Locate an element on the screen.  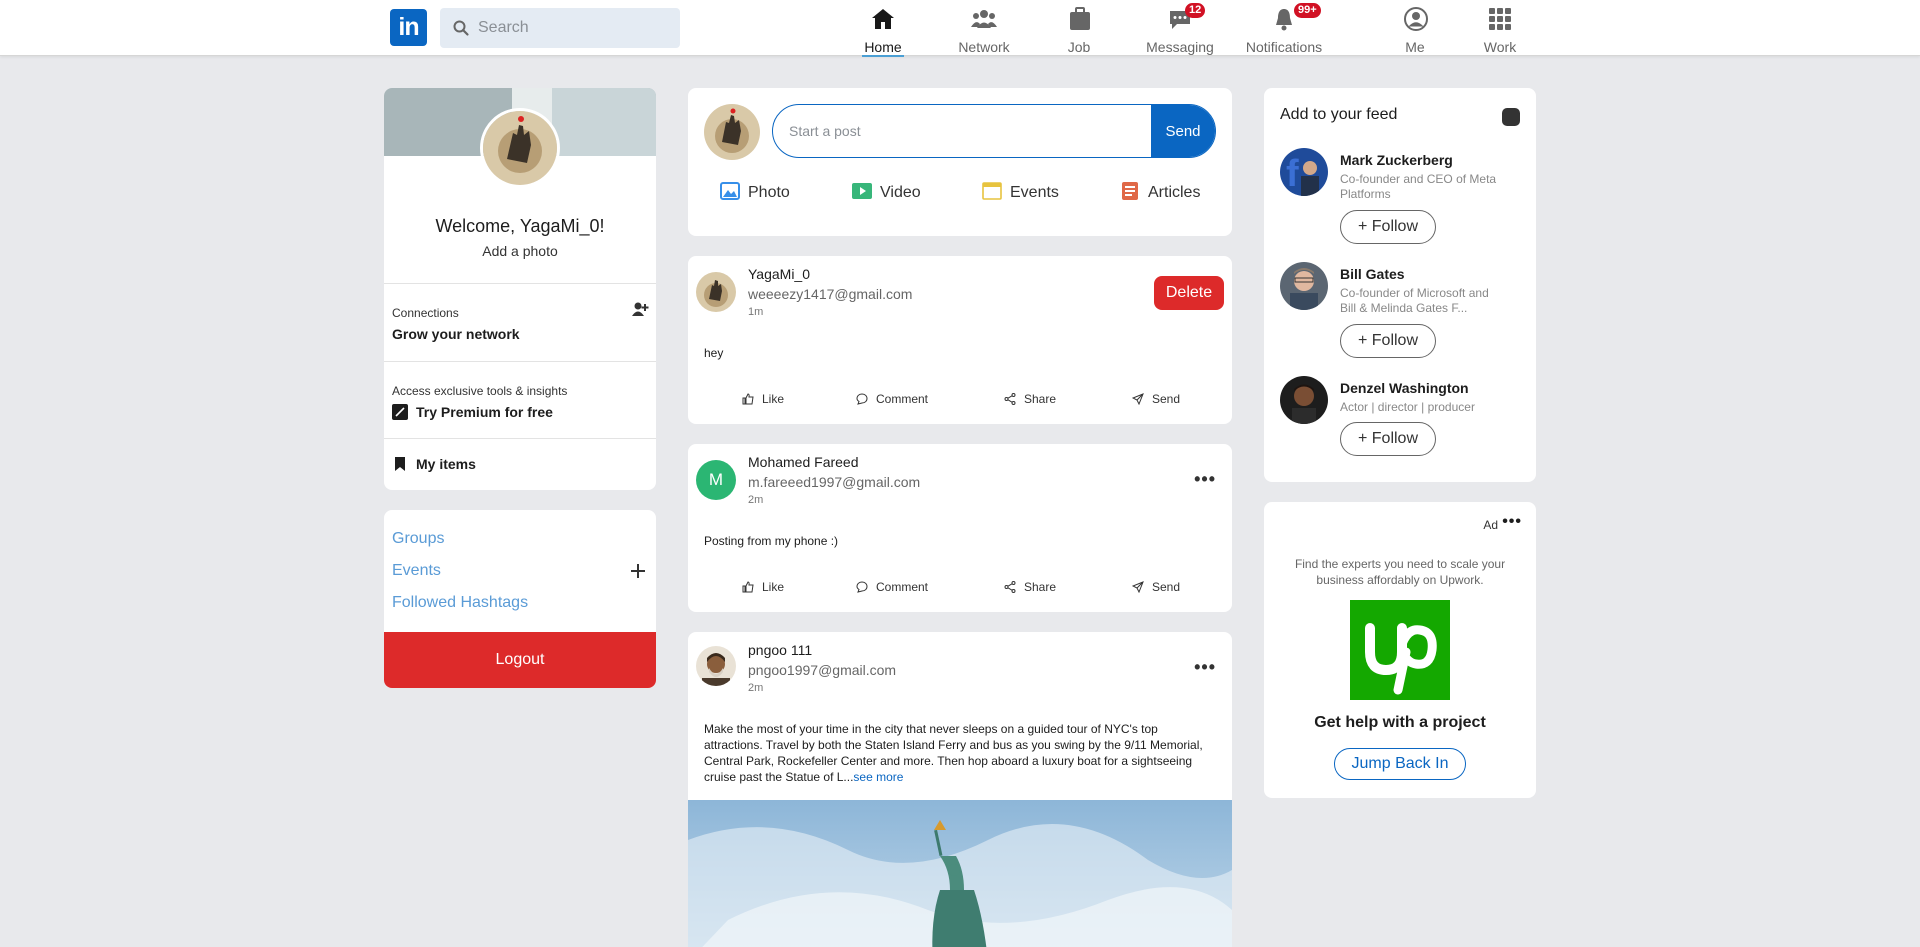
nav-job-label: Job is located at coordinates (1079, 47).